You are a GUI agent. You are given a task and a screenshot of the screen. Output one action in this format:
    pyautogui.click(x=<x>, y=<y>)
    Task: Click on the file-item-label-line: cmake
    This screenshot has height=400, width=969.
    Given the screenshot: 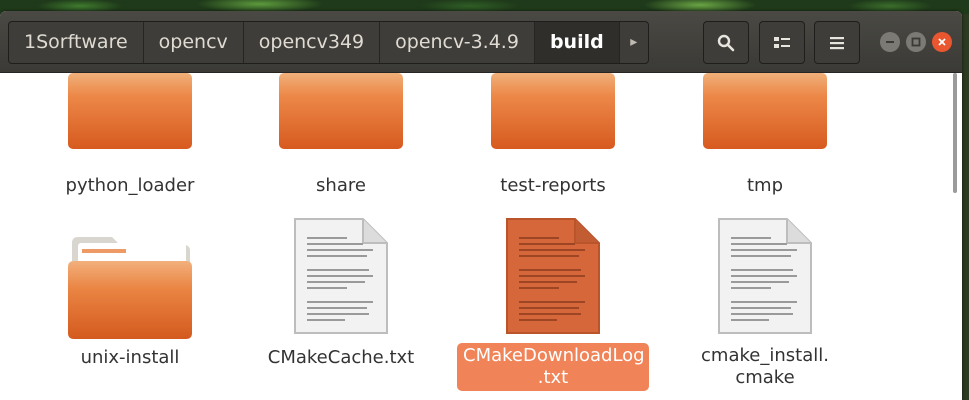 What is the action you would take?
    pyautogui.click(x=765, y=377)
    